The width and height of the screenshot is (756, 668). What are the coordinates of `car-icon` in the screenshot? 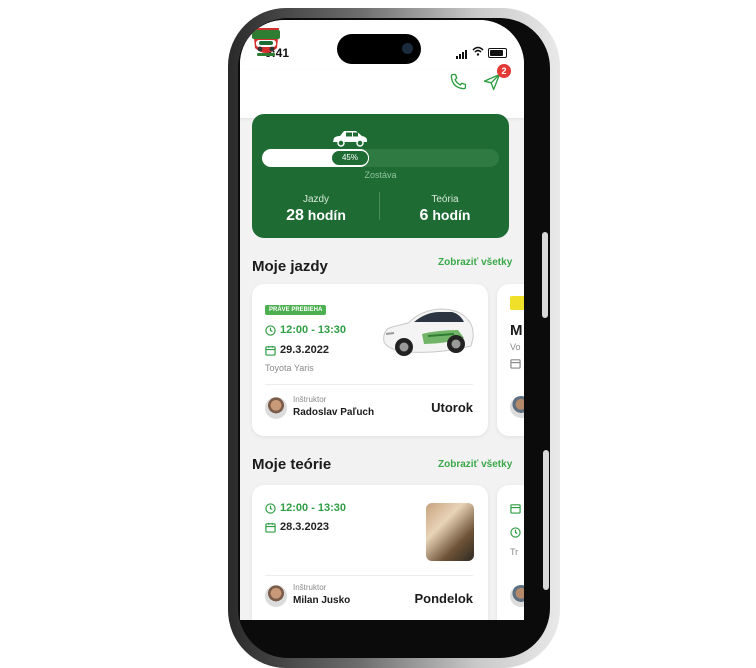 It's located at (350, 139).